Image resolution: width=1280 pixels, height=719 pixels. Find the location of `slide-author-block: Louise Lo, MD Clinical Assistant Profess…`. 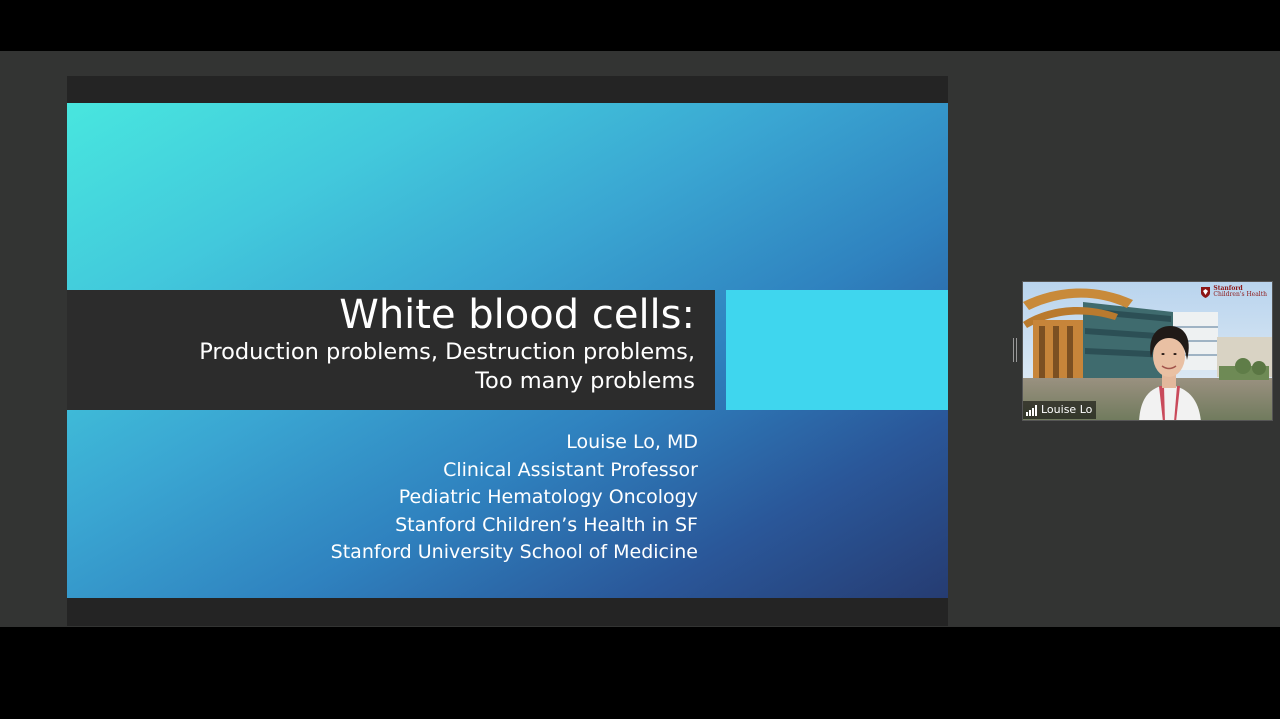

slide-author-block: Louise Lo, MD Clinical Assistant Profess… is located at coordinates (514, 498).